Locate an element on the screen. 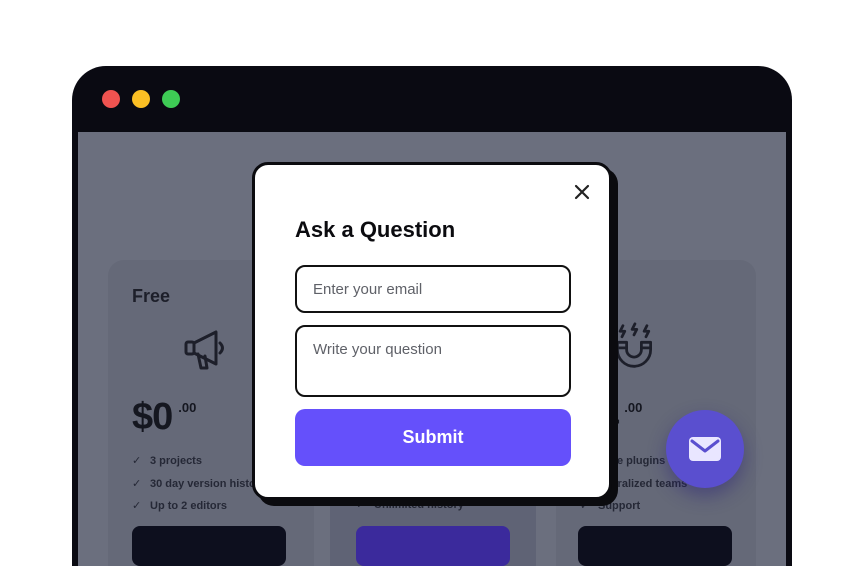  feature-item: ✓ 3 projects is located at coordinates (167, 461).